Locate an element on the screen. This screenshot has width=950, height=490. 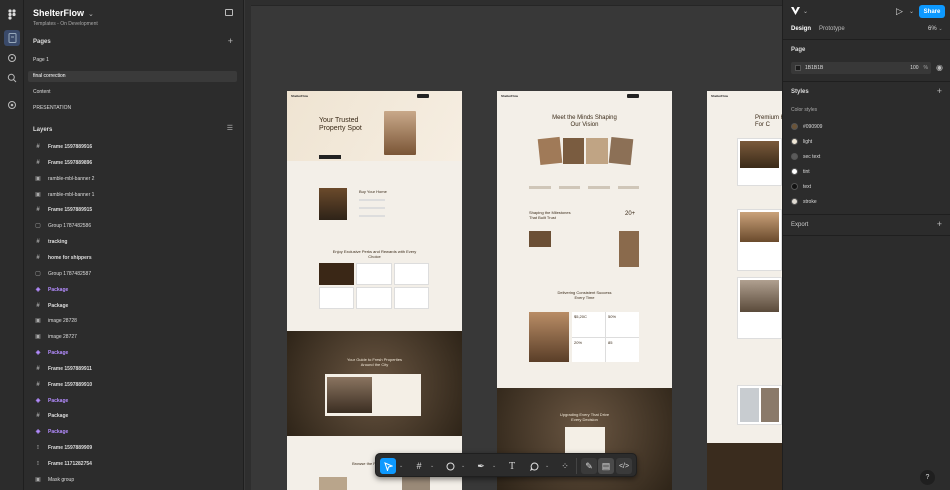
draw-mode-icon: ✎ is located at coordinates (589, 466).